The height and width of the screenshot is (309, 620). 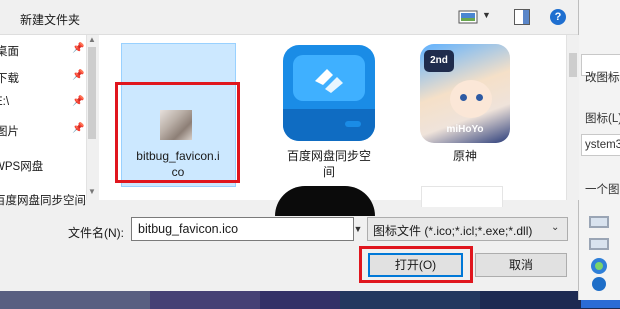 I want to click on background-properties-window: 改图标 图标(L): ystem3 一个图, so click(x=599, y=154).